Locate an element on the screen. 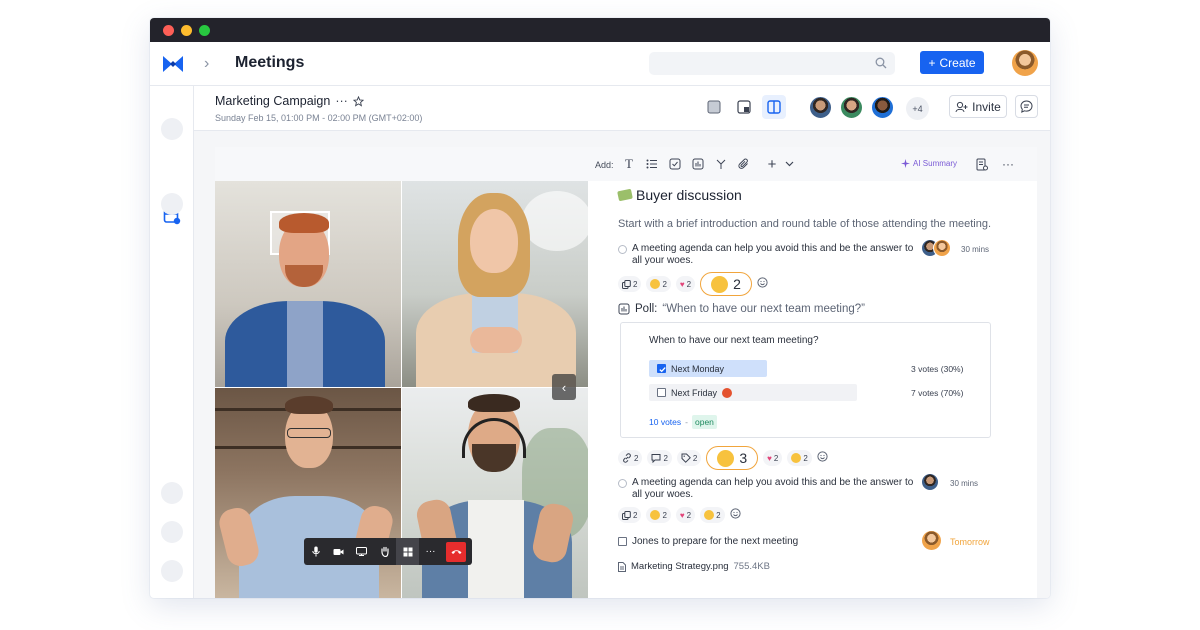  task-assignee-avatar is located at coordinates (931, 540).